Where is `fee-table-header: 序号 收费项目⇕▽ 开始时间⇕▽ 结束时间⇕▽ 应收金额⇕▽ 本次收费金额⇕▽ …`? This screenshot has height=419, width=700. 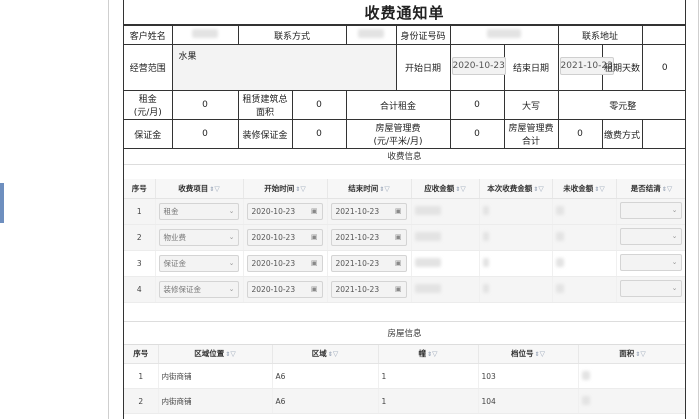 fee-table-header: 序号 收费项目⇕▽ 开始时间⇕▽ 结束时间⇕▽ 应收金额⇕▽ 本次收费金额⇕▽ … is located at coordinates (404, 189).